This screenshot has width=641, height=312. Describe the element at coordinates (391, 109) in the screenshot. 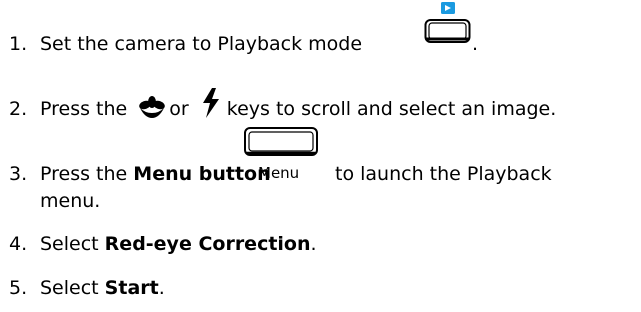

I see `step-text: keys to scroll and select an image.` at that location.